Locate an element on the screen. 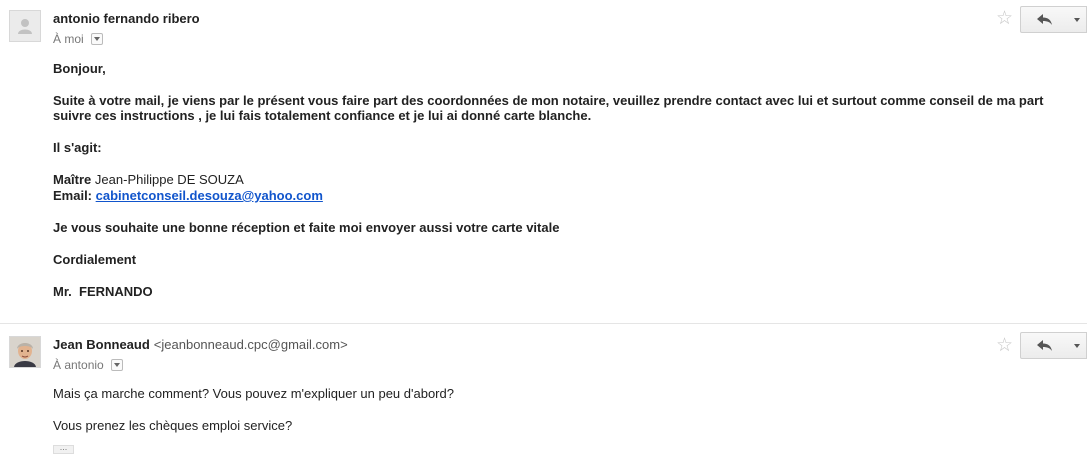 Image resolution: width=1087 pixels, height=469 pixels. profile-photo-icon is located at coordinates (25, 352).